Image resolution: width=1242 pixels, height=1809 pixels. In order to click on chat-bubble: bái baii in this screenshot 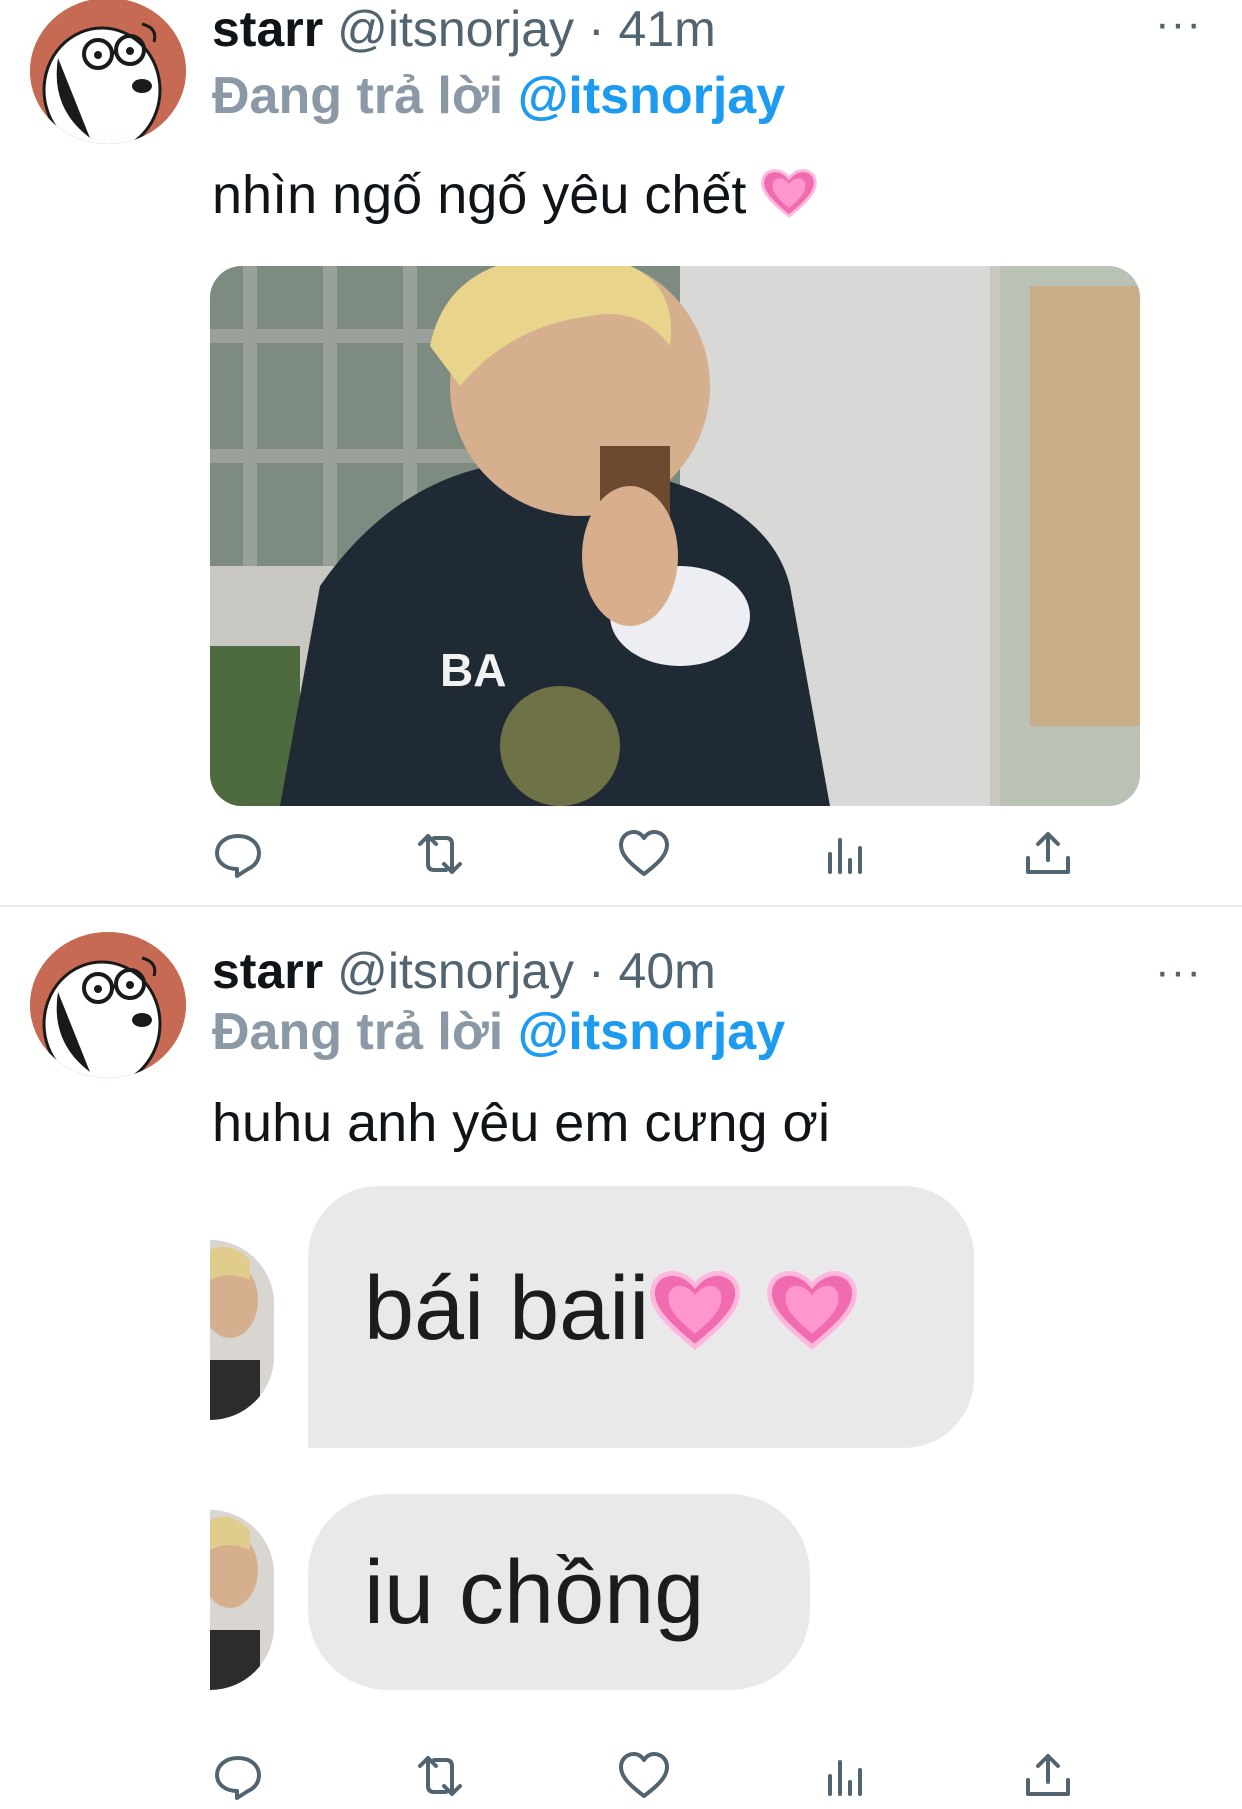, I will do `click(641, 1317)`.